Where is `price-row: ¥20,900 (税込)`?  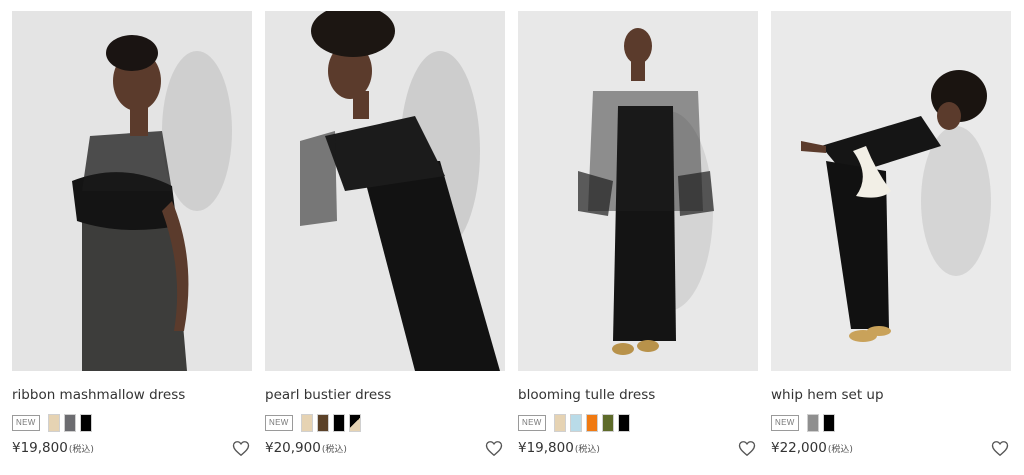
price-row: ¥20,900 (税込) is located at coordinates (385, 450).